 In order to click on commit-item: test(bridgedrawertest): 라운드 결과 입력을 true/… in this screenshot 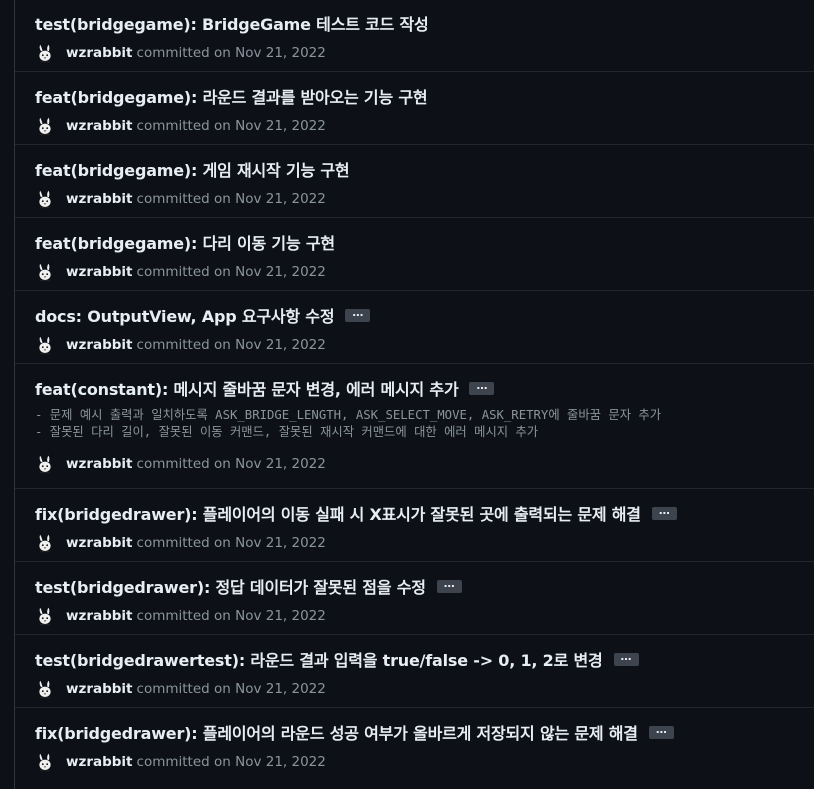, I will do `click(414, 670)`.